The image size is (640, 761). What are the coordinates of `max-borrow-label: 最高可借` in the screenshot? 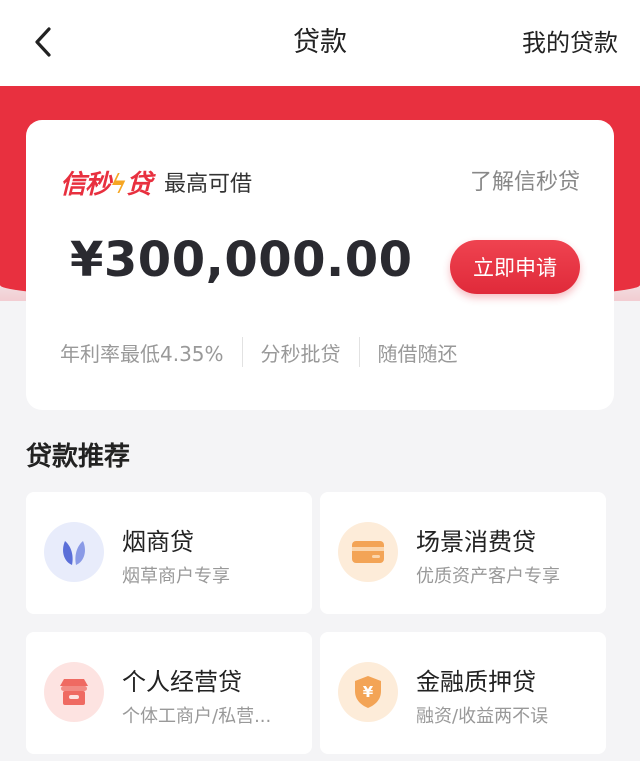 It's located at (208, 184).